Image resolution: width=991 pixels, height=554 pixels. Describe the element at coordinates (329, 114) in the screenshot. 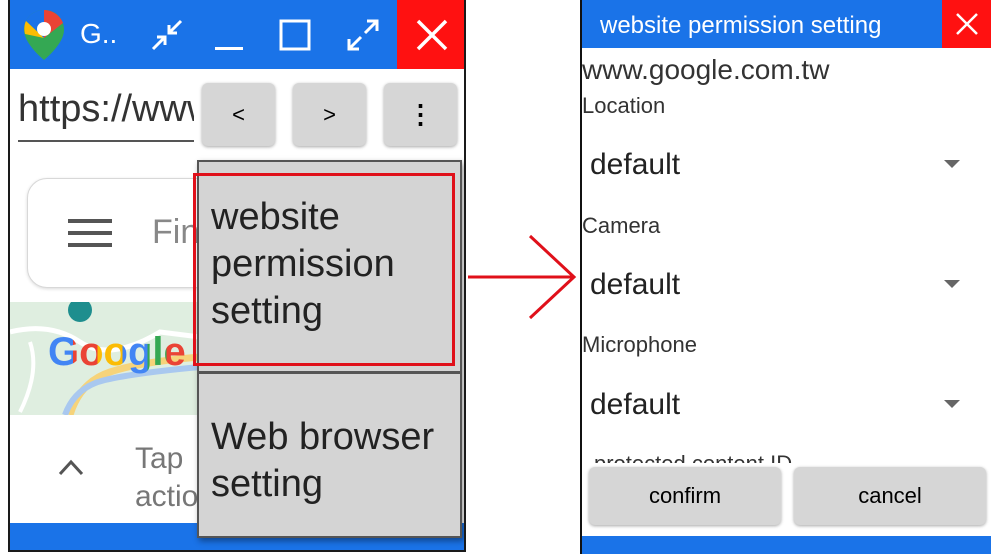

I see `forward-button: >` at that location.